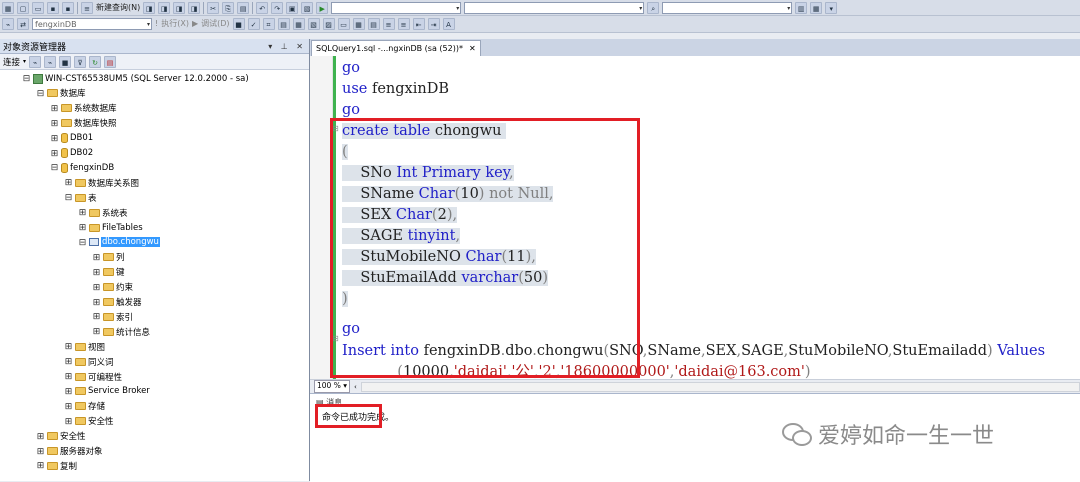  I want to click on mdx-query-icon: ◨, so click(164, 7).